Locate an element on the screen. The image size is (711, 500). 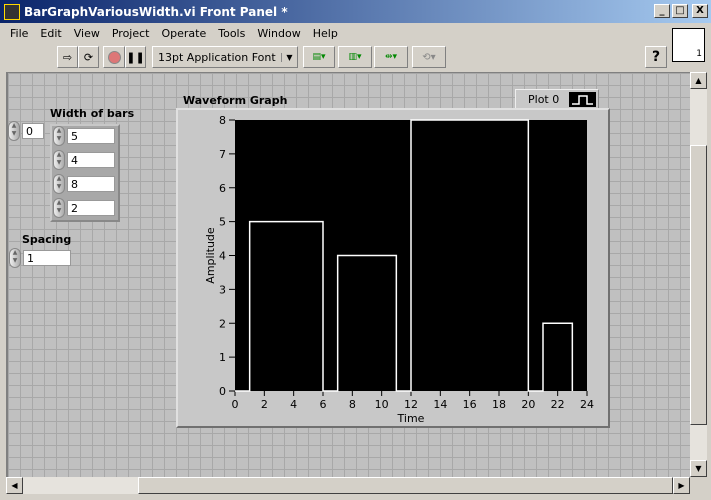
reorder-icon: ⟲▾ is located at coordinates (429, 57).